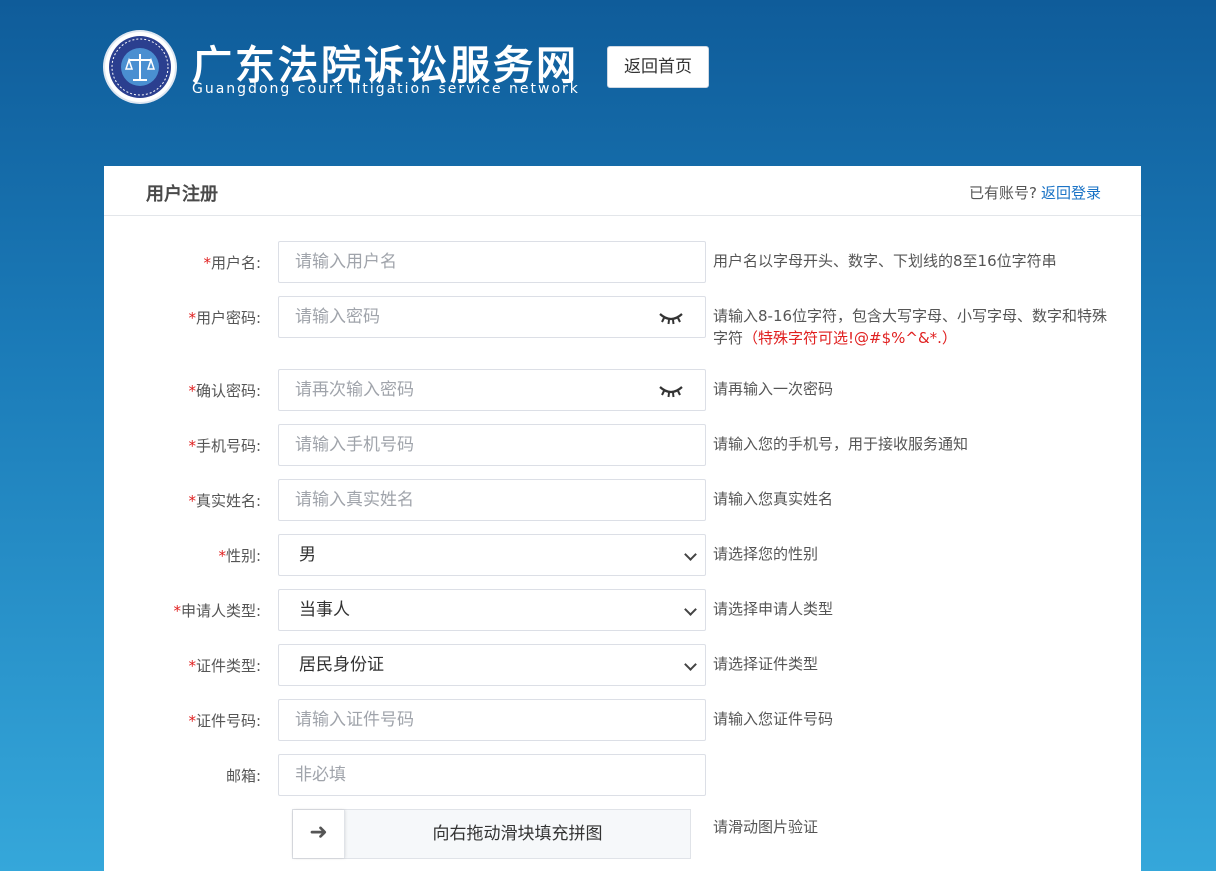  I want to click on slider-instruction: 向右拖动滑块填充拼图, so click(517, 834).